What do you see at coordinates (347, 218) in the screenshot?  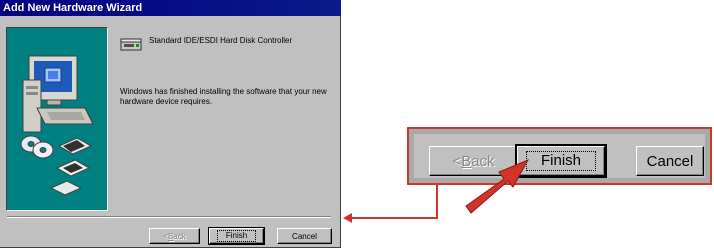 I see `connector-arrowhead-icon` at bounding box center [347, 218].